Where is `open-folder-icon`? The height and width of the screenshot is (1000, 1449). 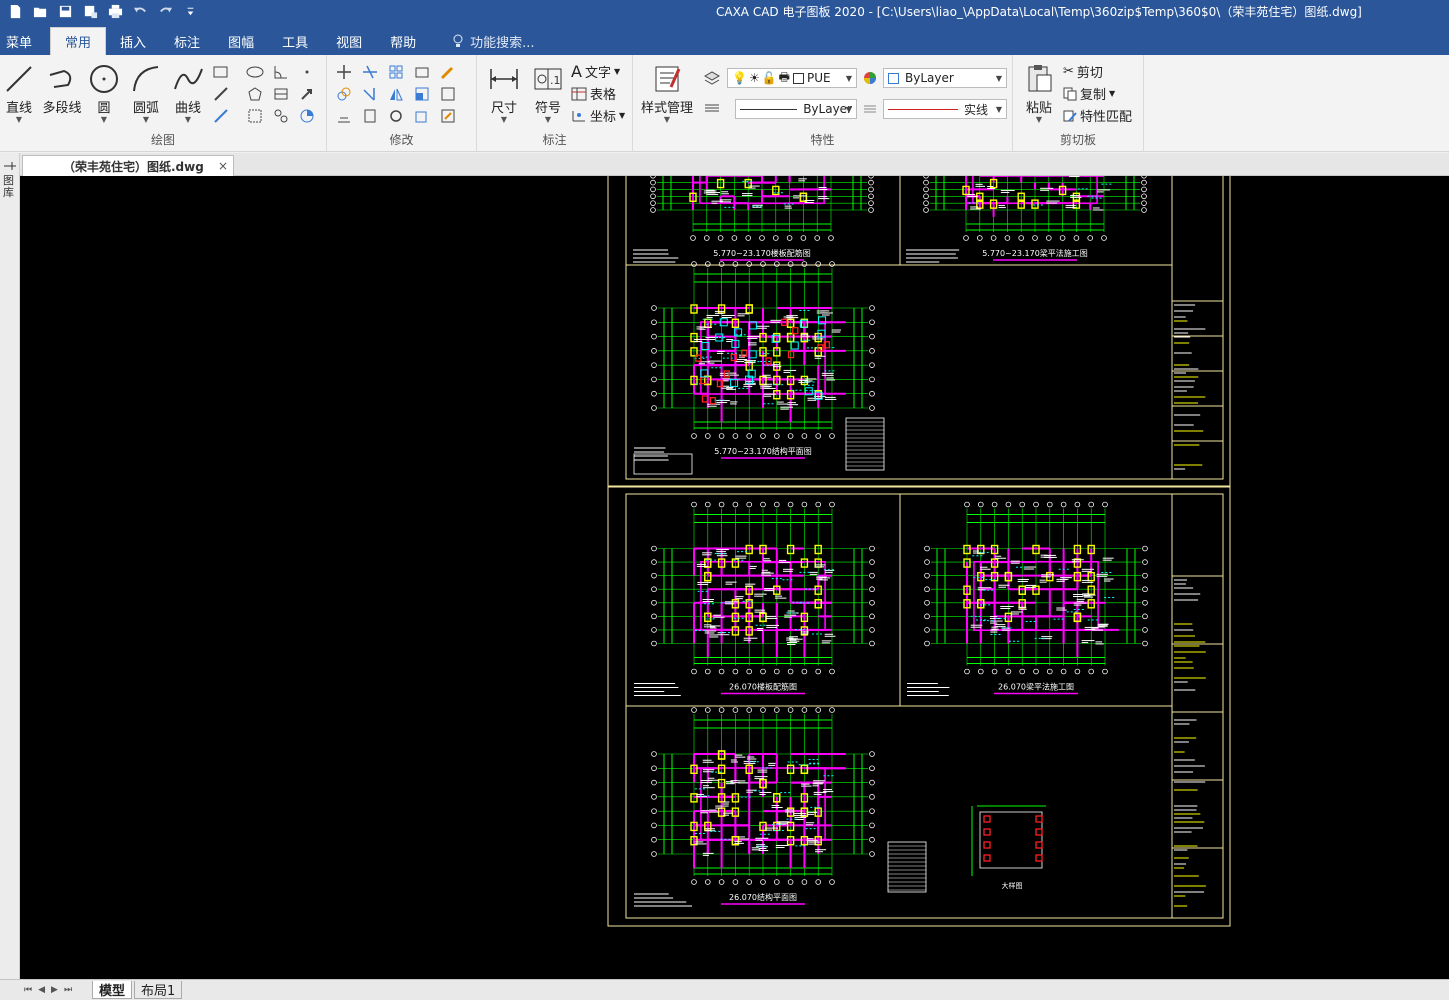 open-folder-icon is located at coordinates (40, 11).